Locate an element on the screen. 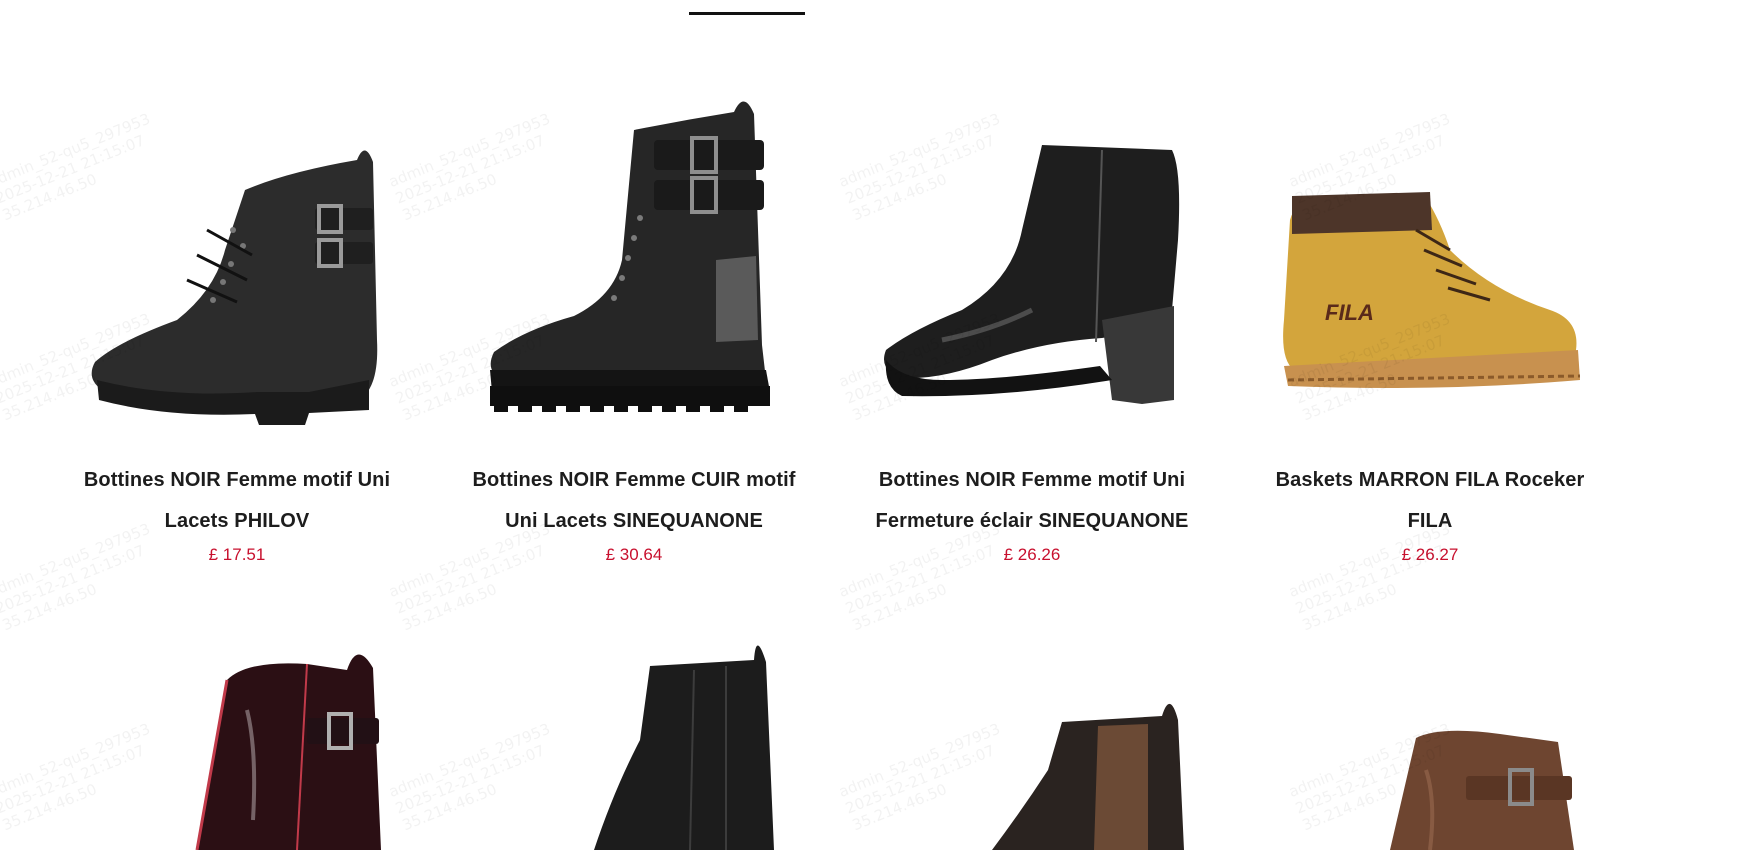  product-price: £ 30.64 is located at coordinates (634, 554).